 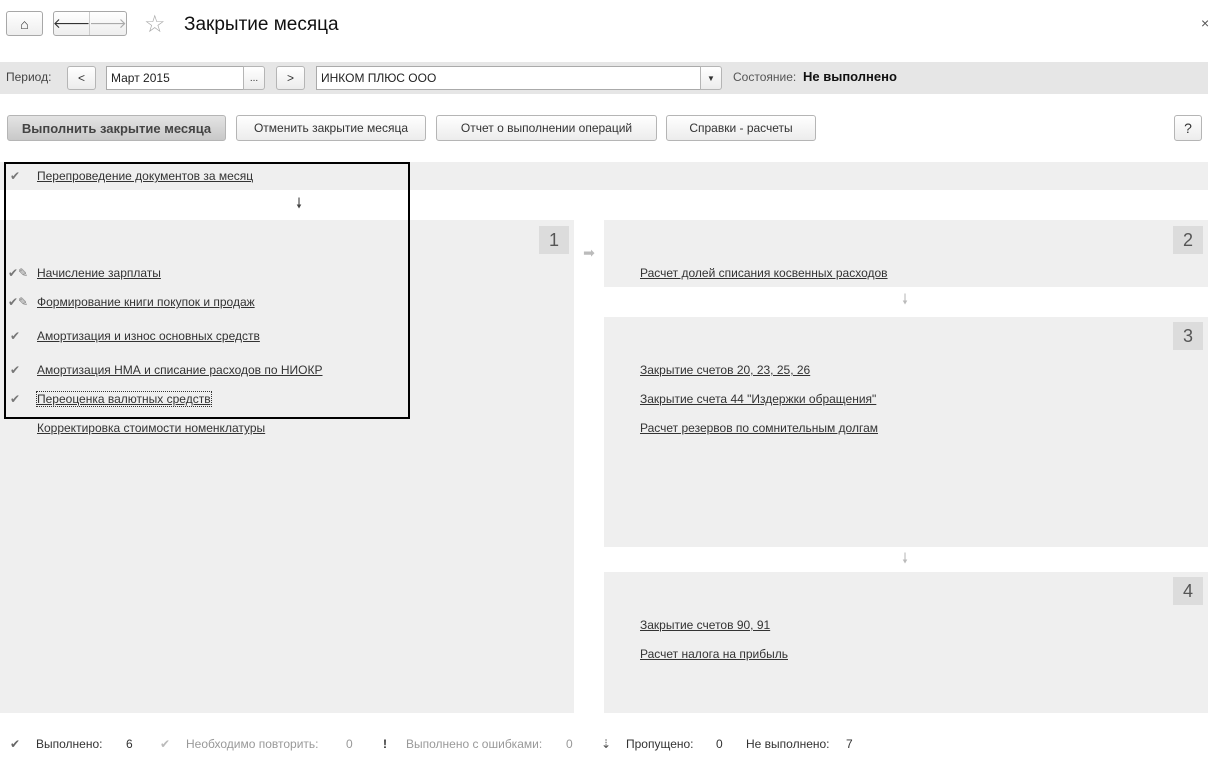 What do you see at coordinates (660, 744) in the screenshot?
I see `legend-skipped-label: Пропущено:` at bounding box center [660, 744].